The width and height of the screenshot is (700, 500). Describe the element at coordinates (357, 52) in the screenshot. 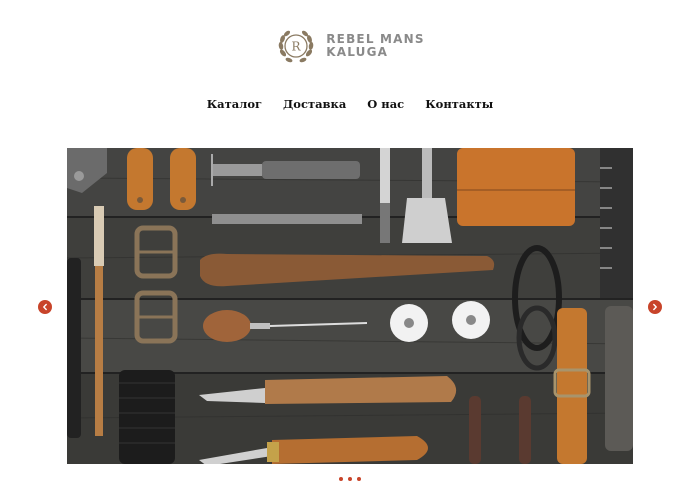

I see `logo-line-2: KALUGA` at that location.